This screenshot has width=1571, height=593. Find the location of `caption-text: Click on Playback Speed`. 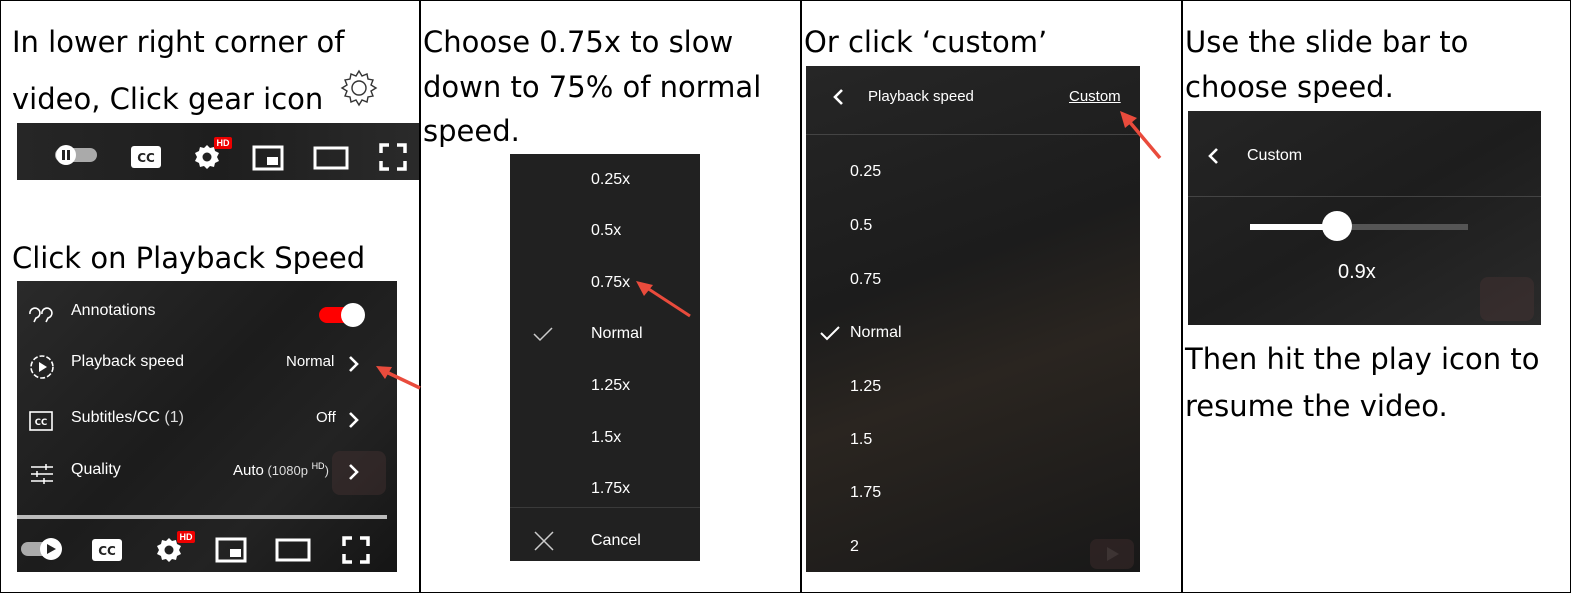

caption-text: Click on Playback Speed is located at coordinates (189, 258).